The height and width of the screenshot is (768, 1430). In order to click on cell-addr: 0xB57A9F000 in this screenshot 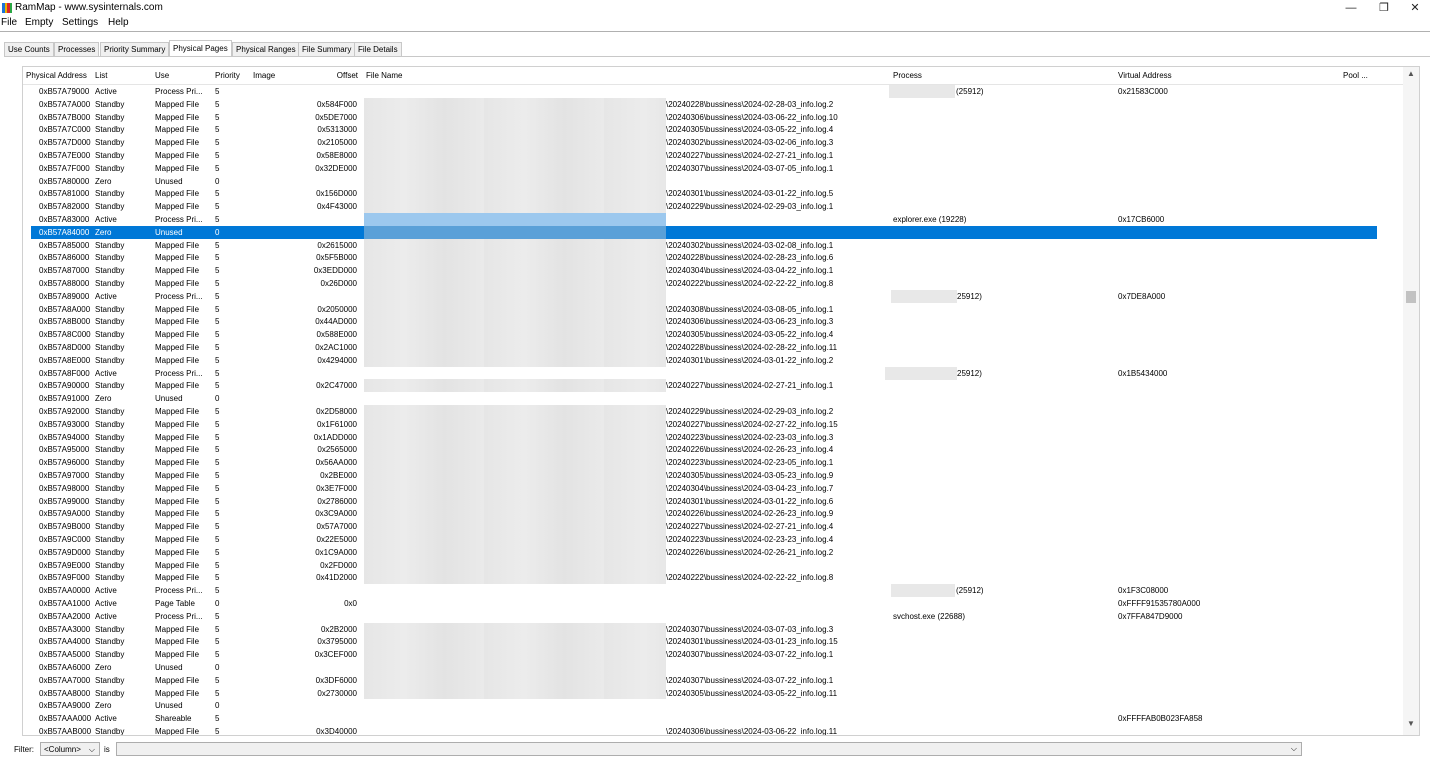, I will do `click(64, 578)`.